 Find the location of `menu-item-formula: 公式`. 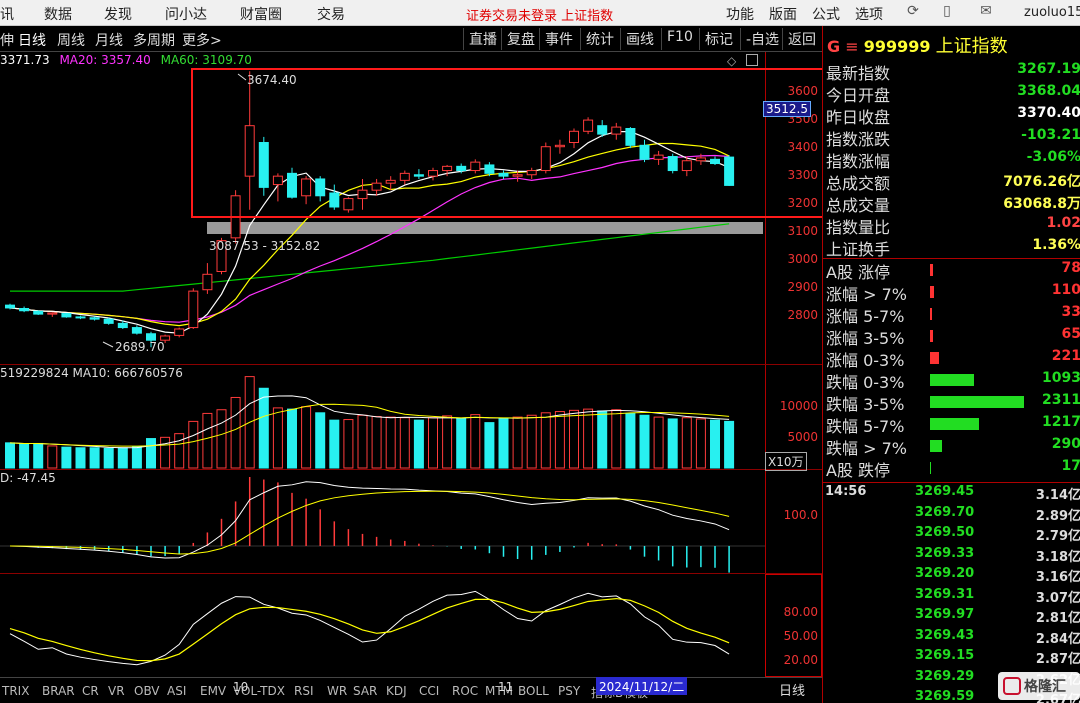

menu-item-formula: 公式 is located at coordinates (826, 14).